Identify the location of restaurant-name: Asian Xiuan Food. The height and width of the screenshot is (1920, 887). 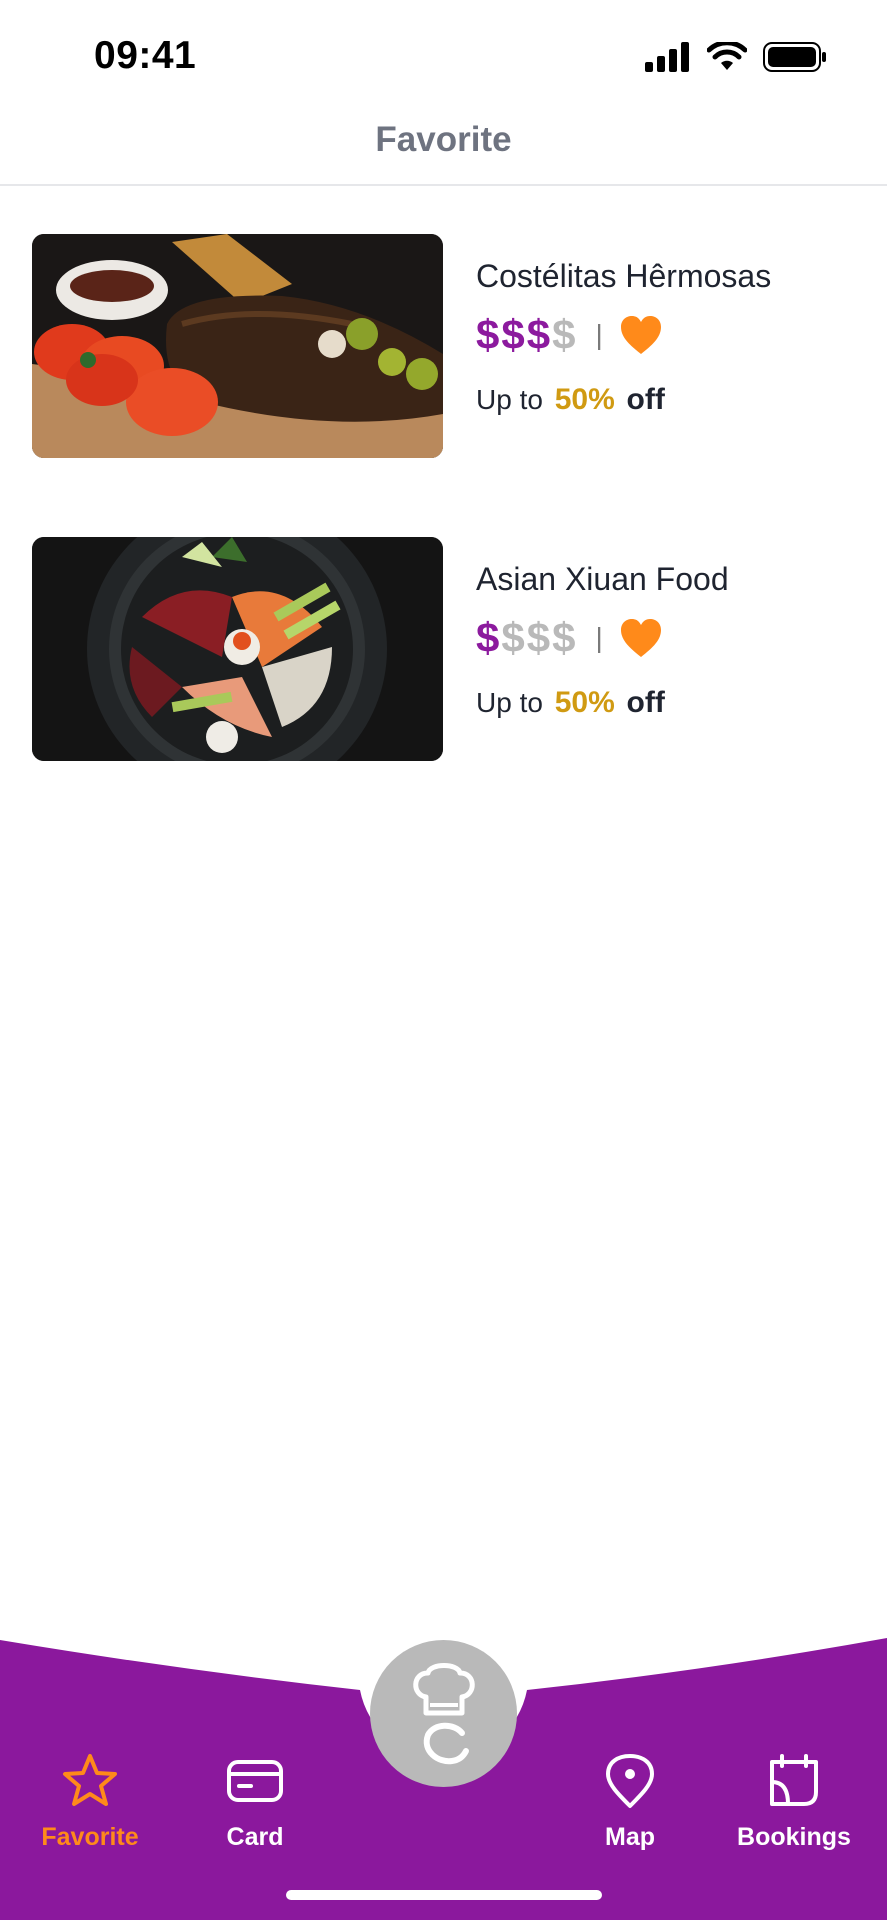
(602, 579).